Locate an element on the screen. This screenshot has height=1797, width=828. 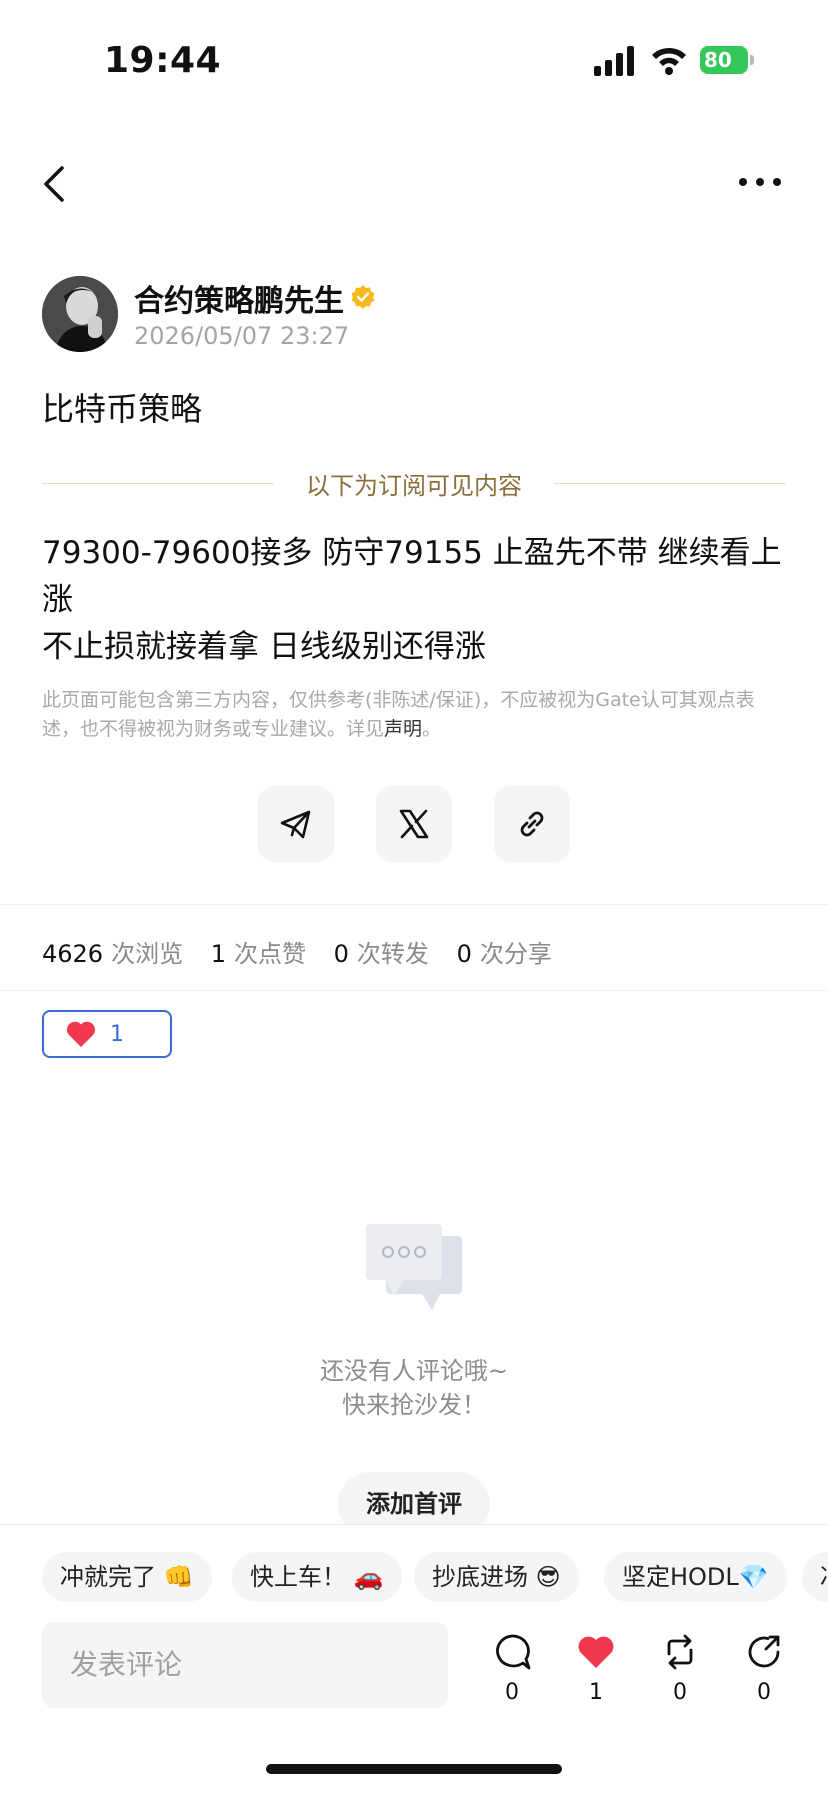
empty-line: 还没有人评论哦~ is located at coordinates (414, 1371).